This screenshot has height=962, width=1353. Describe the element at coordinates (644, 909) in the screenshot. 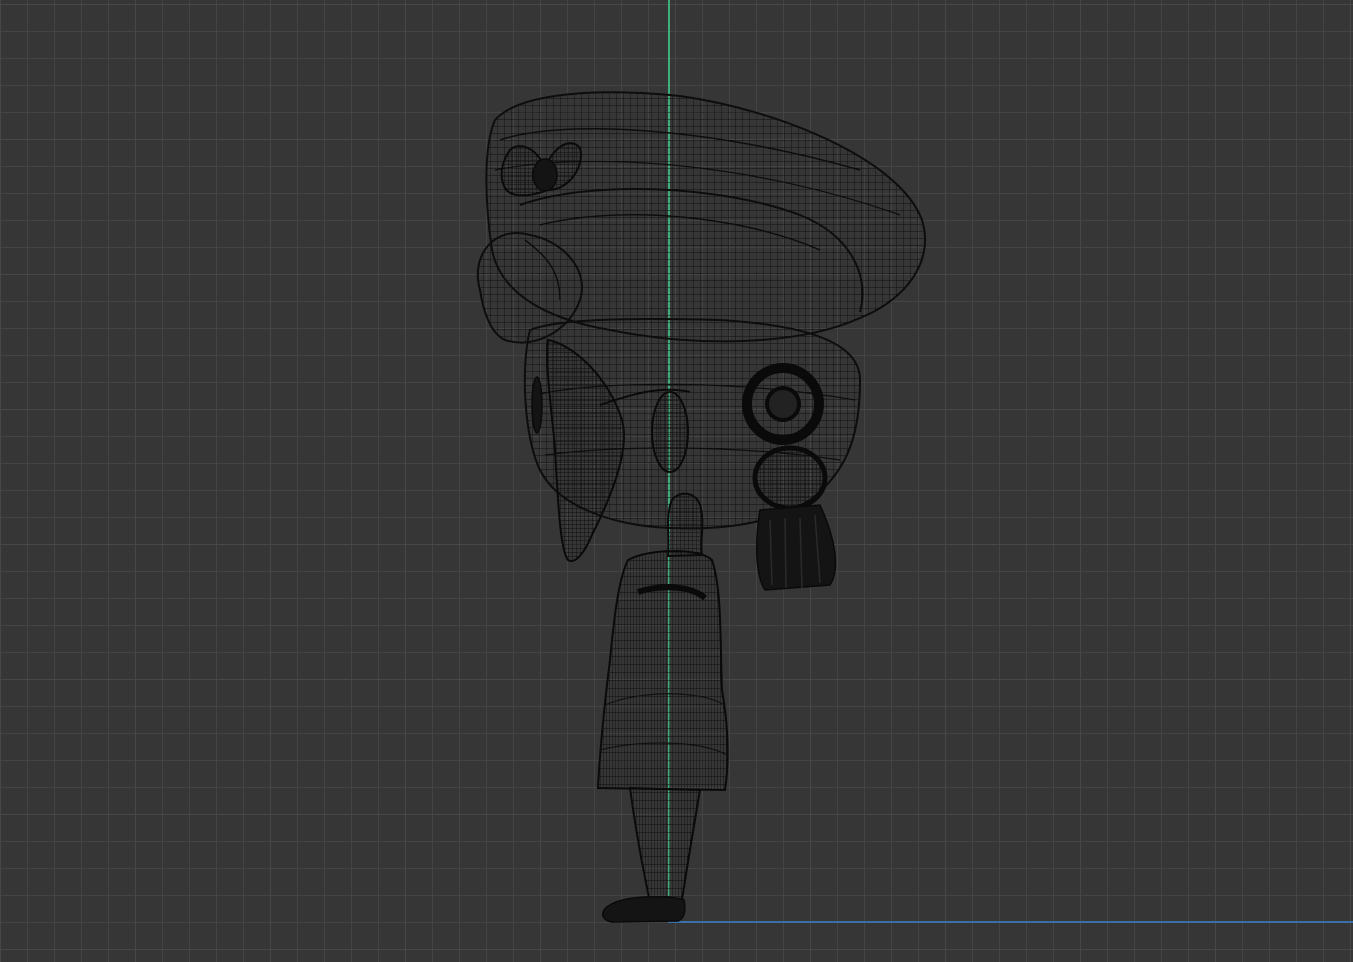

I see `shoe-mesh` at that location.